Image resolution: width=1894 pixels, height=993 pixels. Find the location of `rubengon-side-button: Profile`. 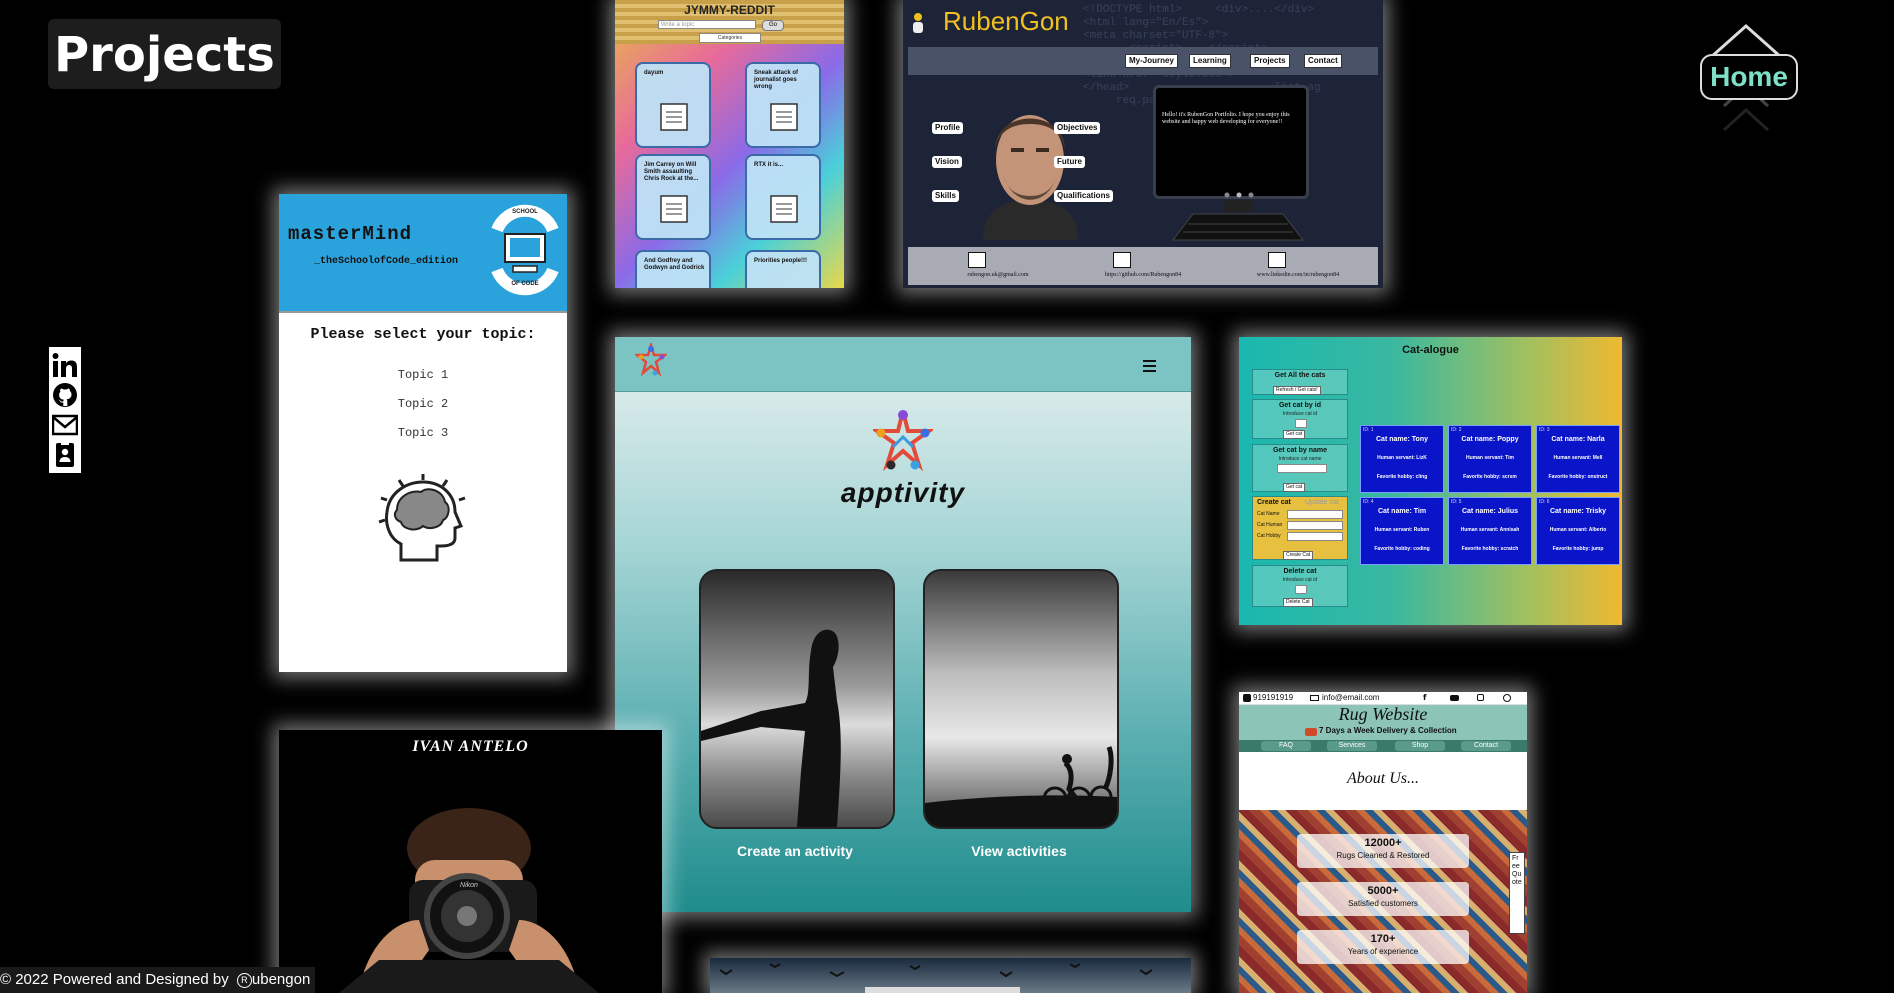

rubengon-side-button: Profile is located at coordinates (947, 128).